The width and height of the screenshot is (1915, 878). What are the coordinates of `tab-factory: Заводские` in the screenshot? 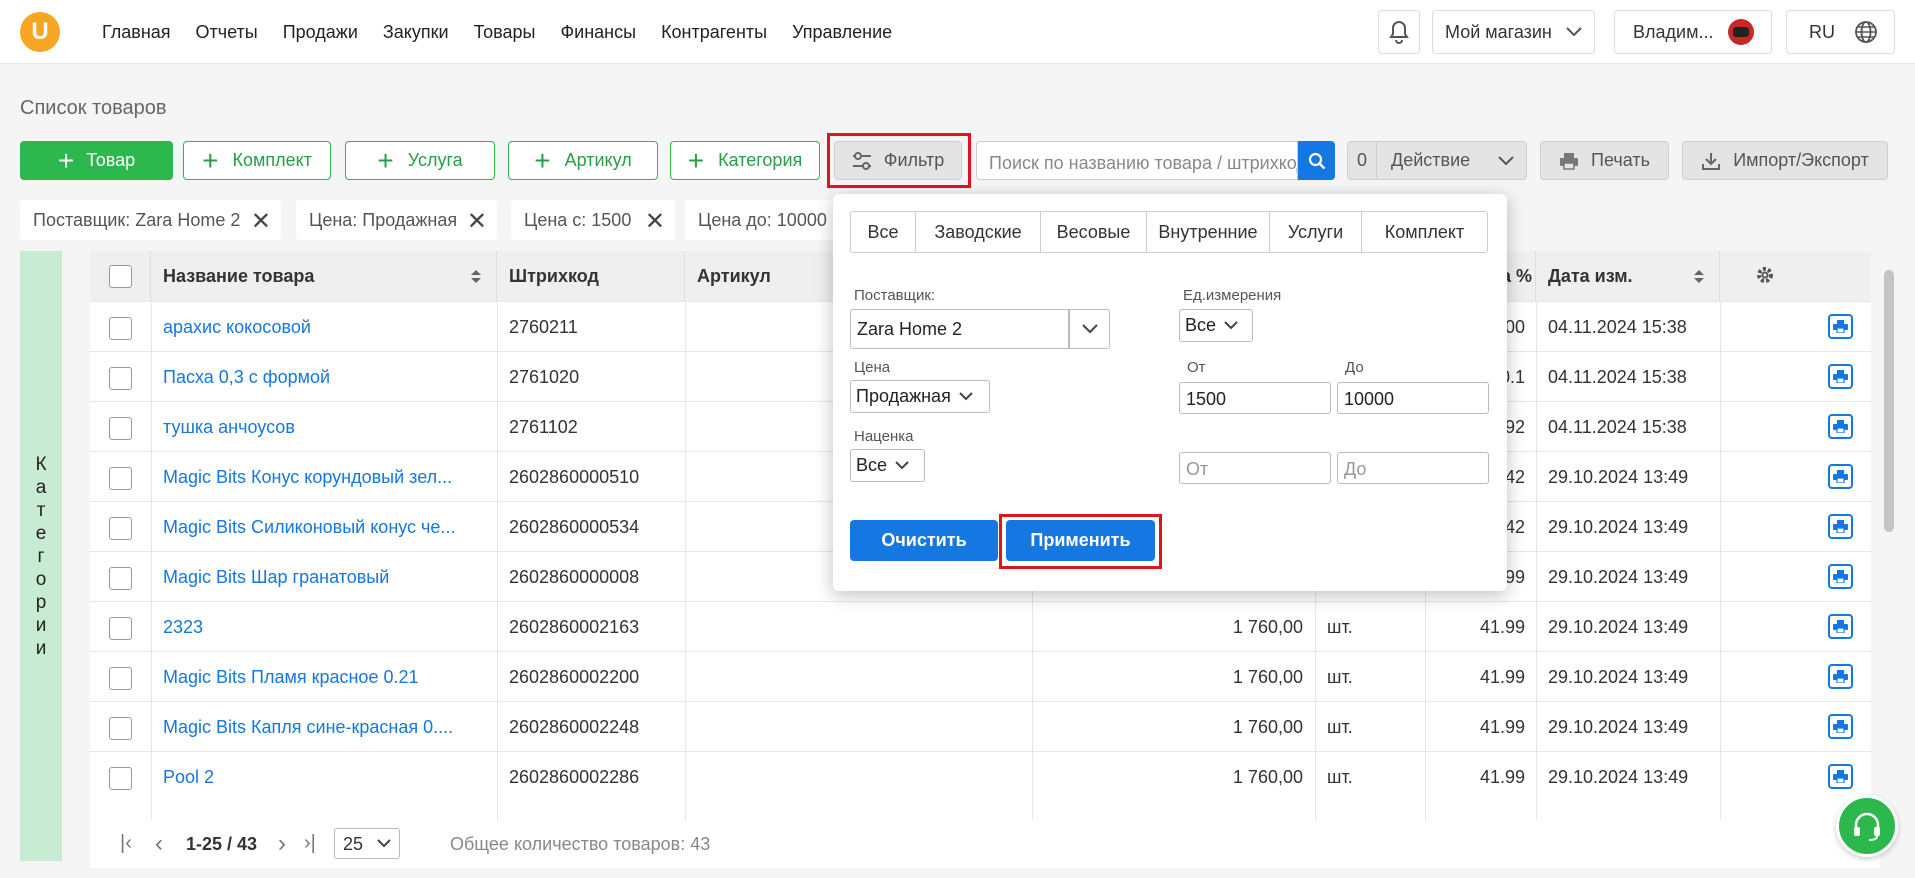 It's located at (978, 232).